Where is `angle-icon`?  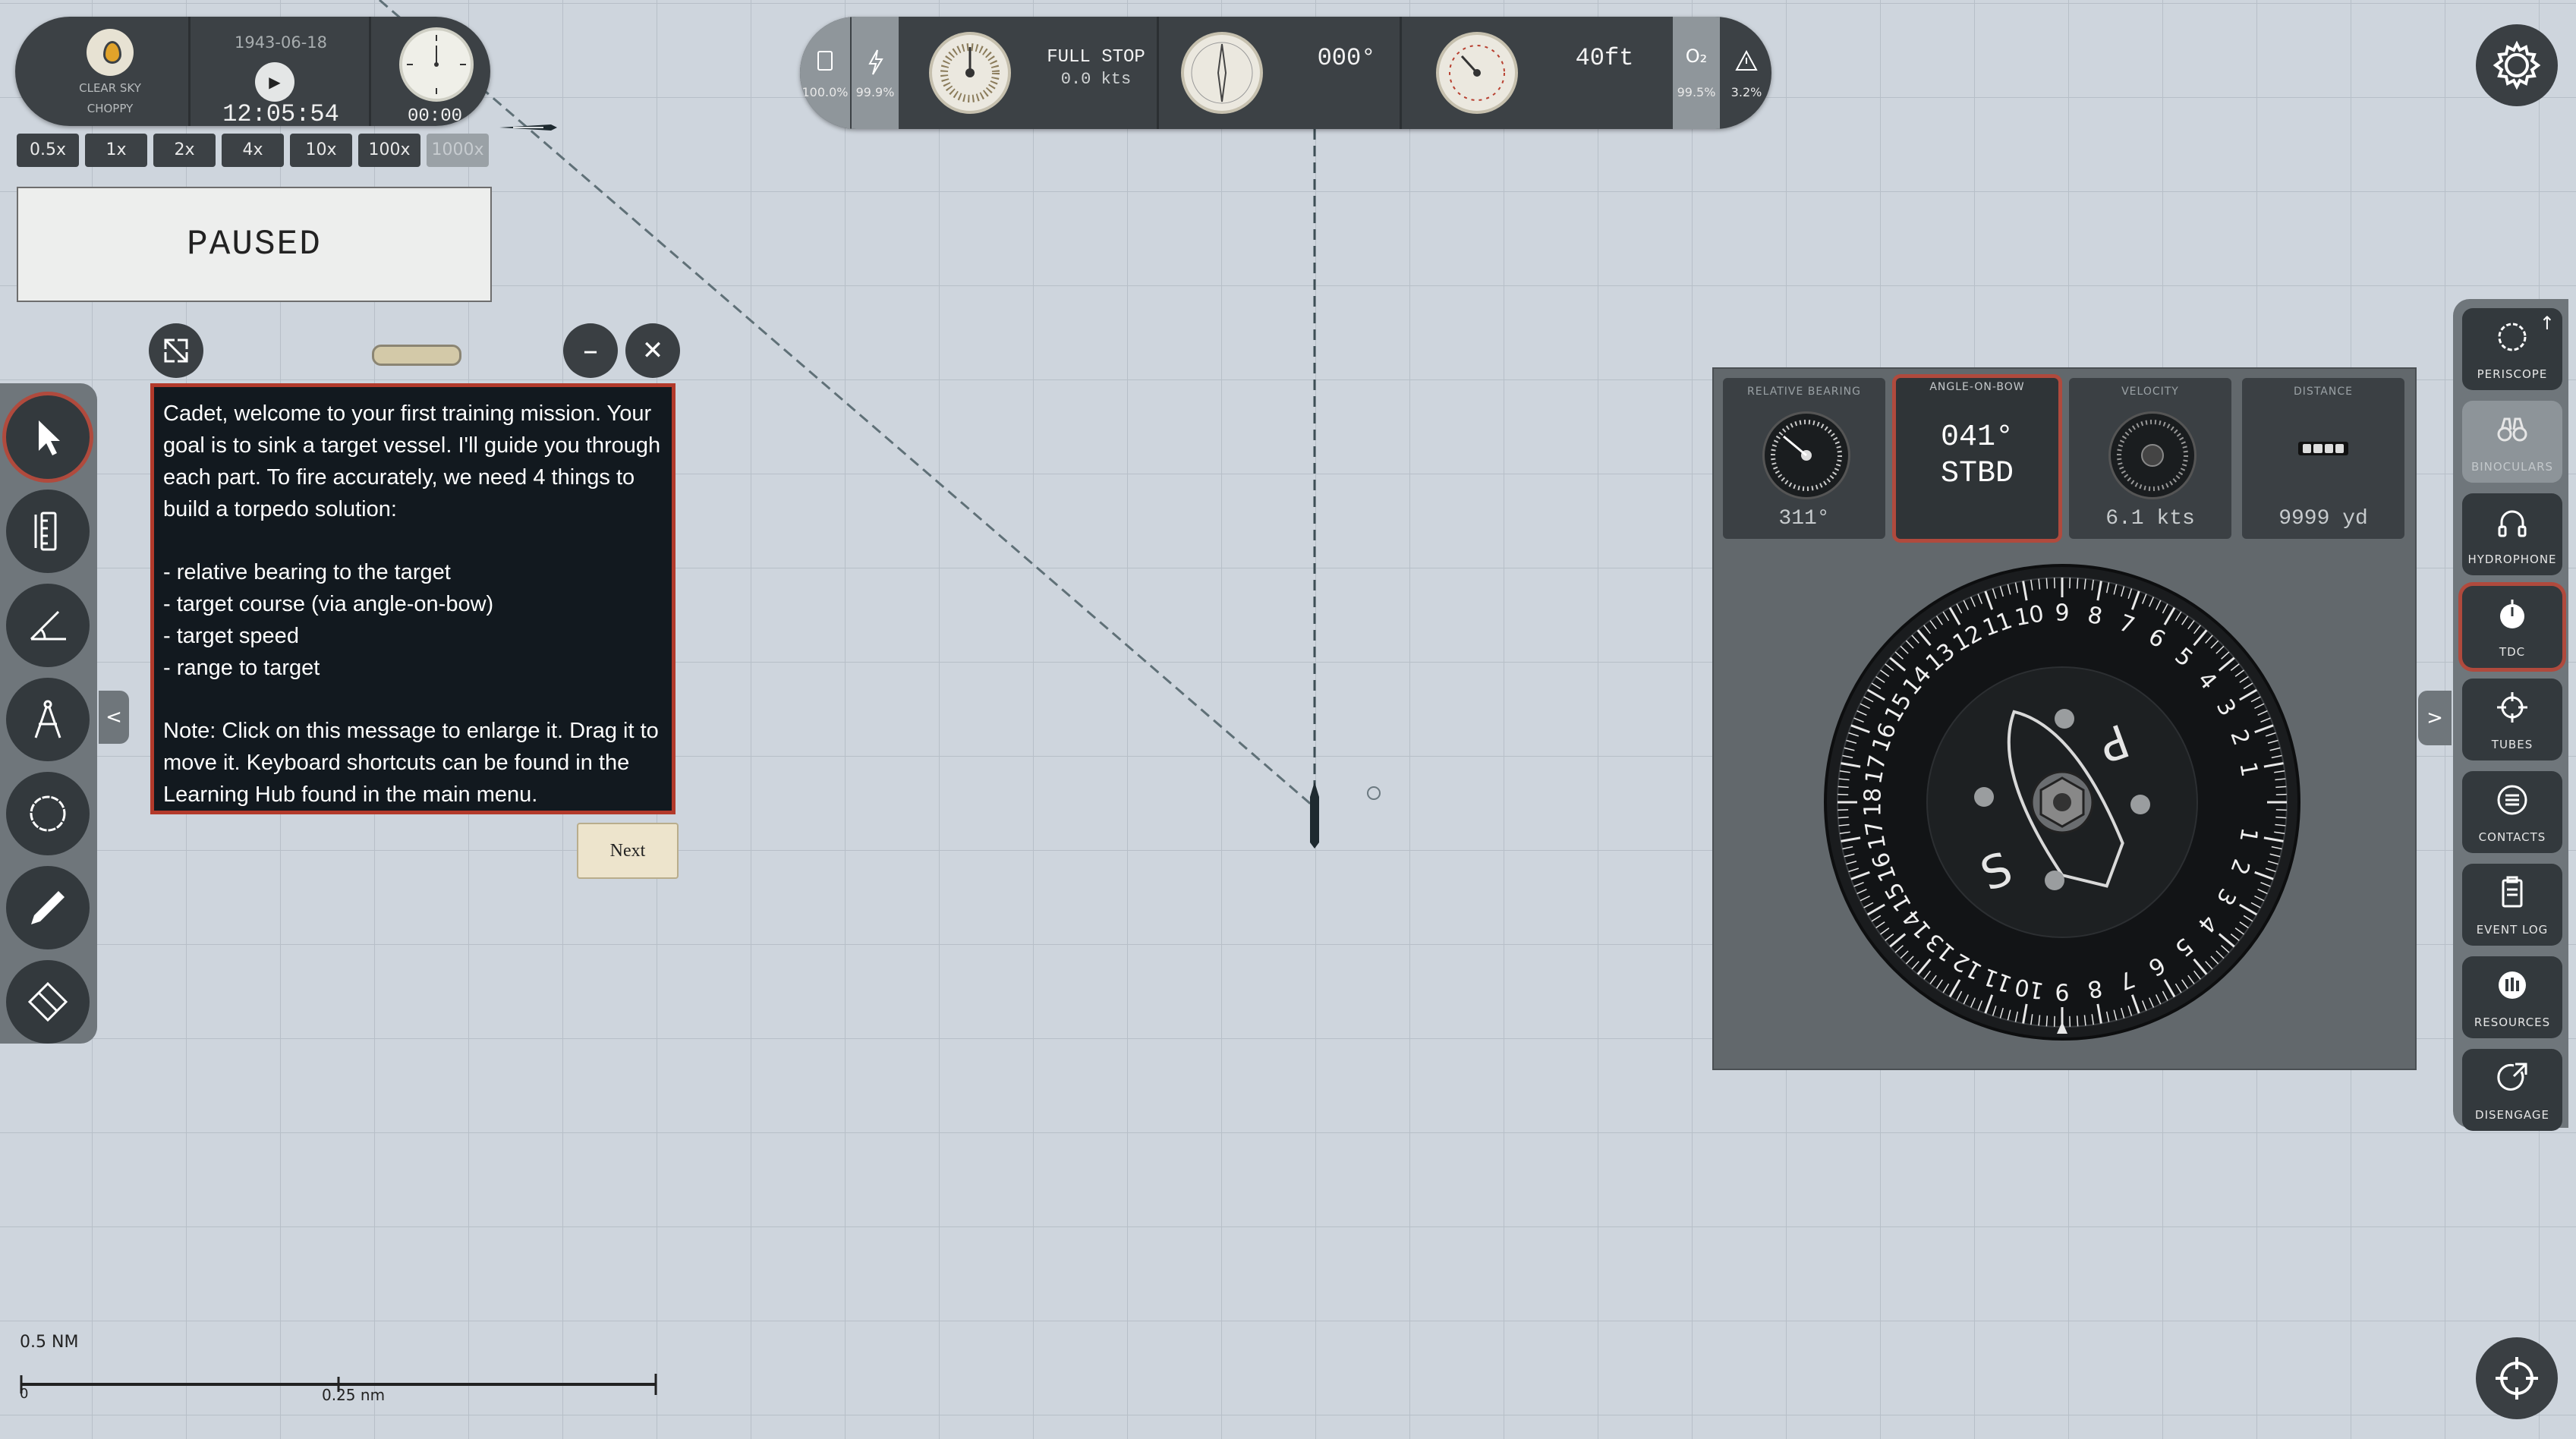
angle-icon is located at coordinates (48, 625).